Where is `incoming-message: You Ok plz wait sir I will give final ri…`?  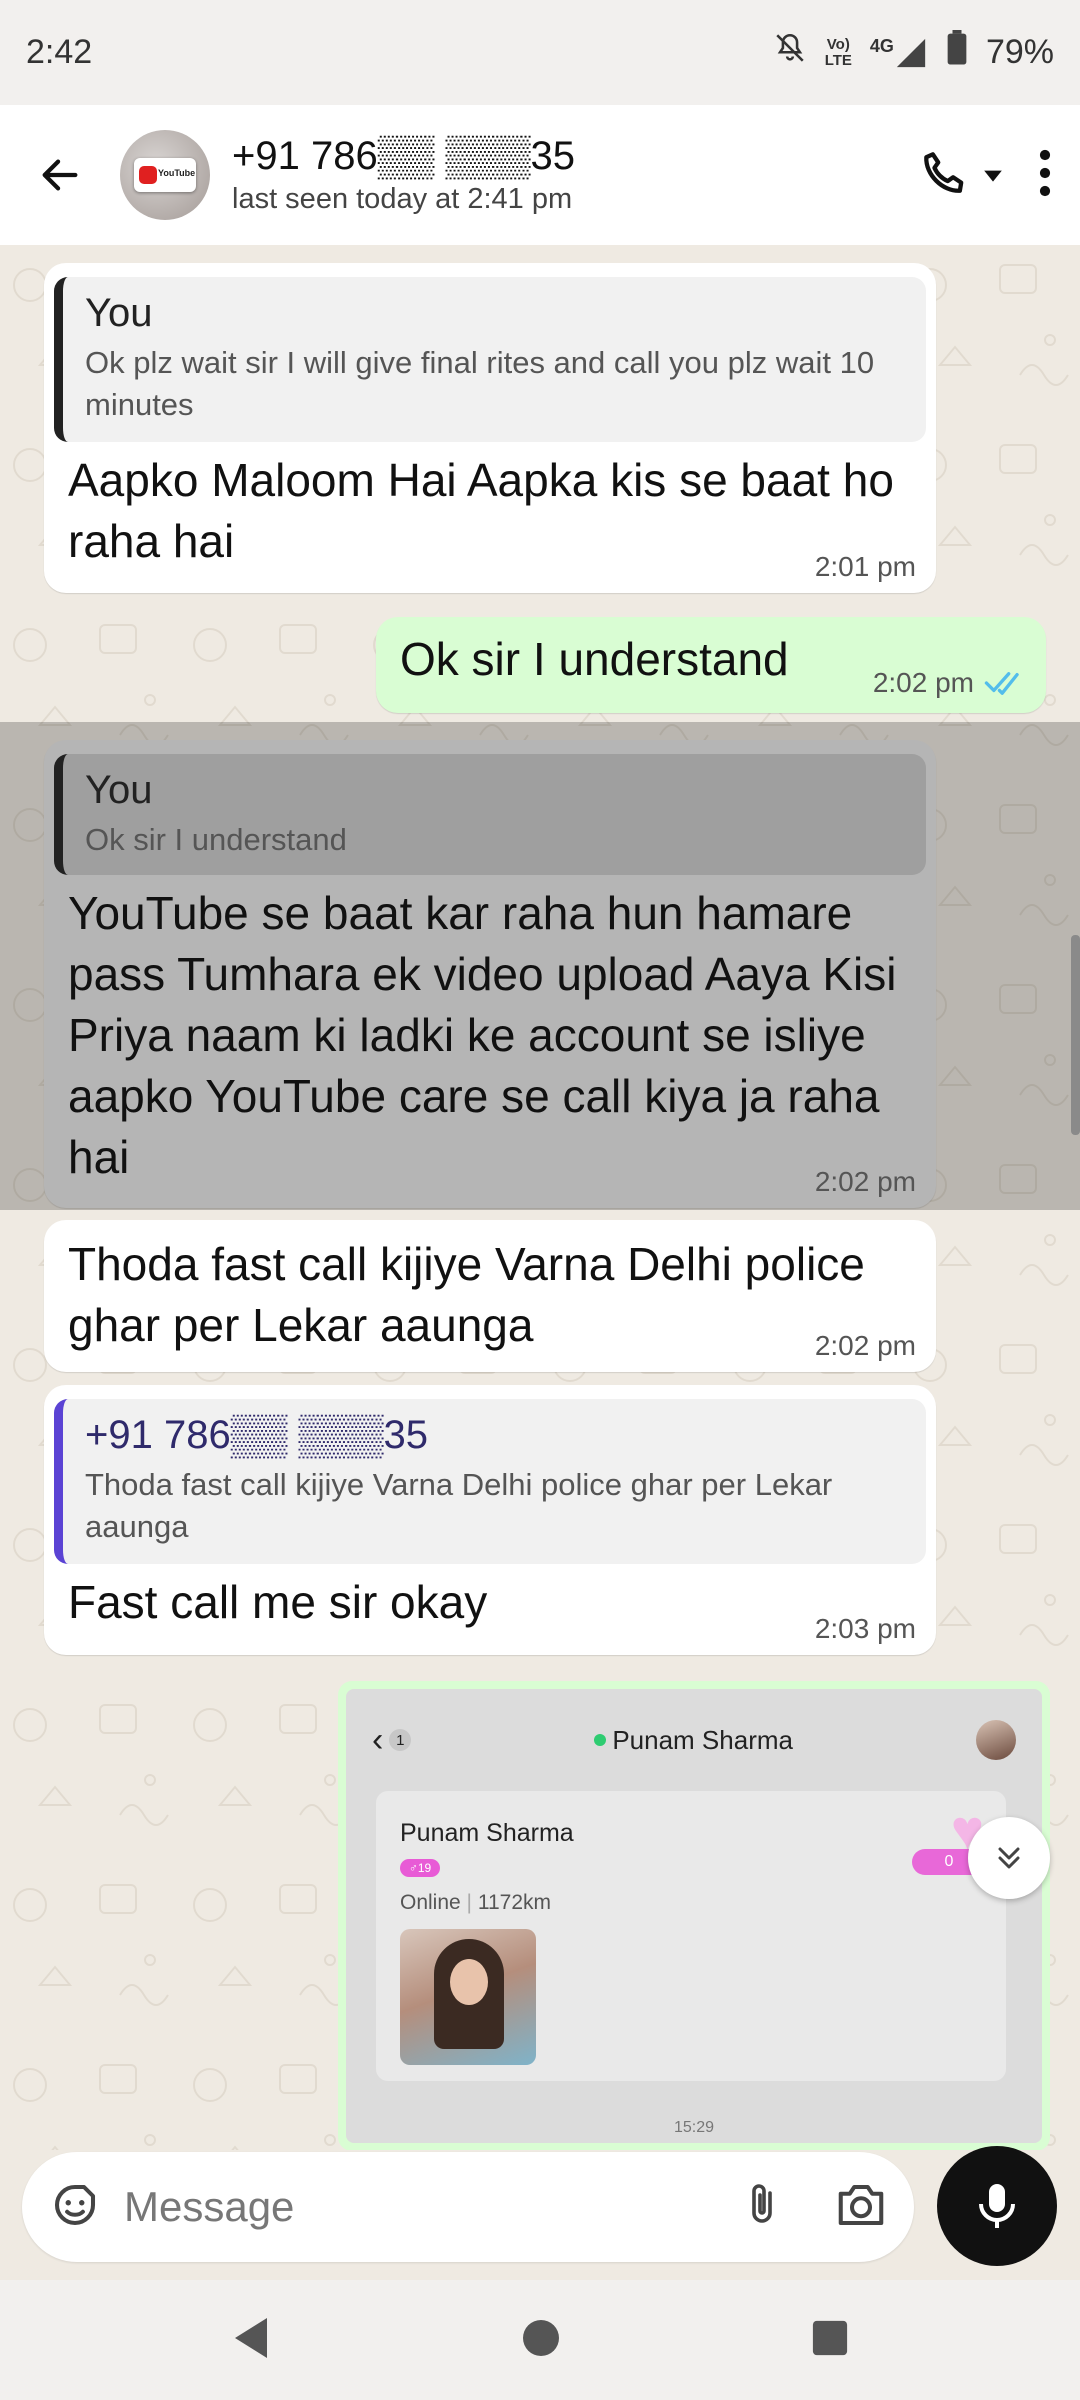 incoming-message: You Ok plz wait sir I will give final ri… is located at coordinates (490, 428).